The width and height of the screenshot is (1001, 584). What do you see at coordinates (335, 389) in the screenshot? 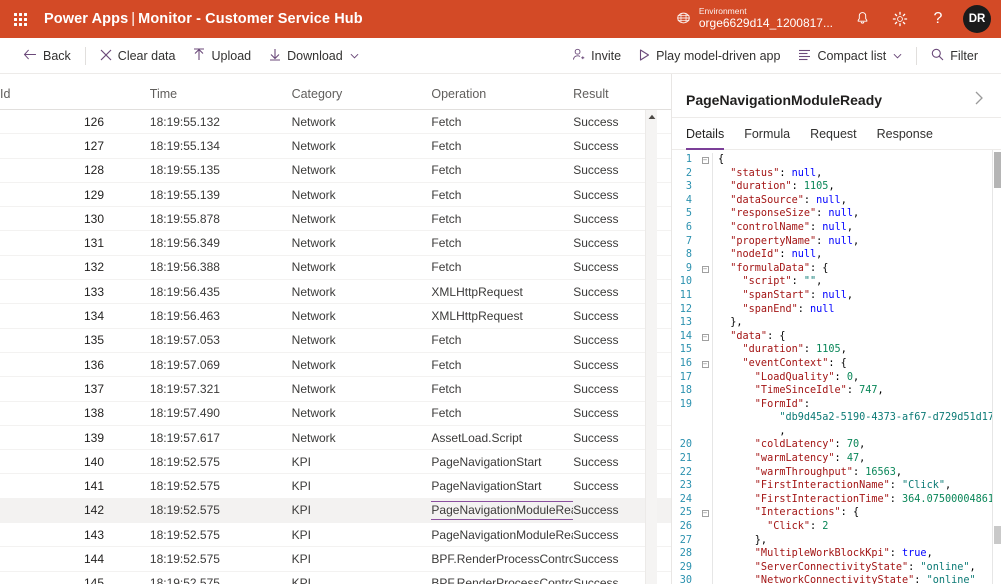
I see `table-row: 137 18:19:57.321 Network Fetch Success` at bounding box center [335, 389].